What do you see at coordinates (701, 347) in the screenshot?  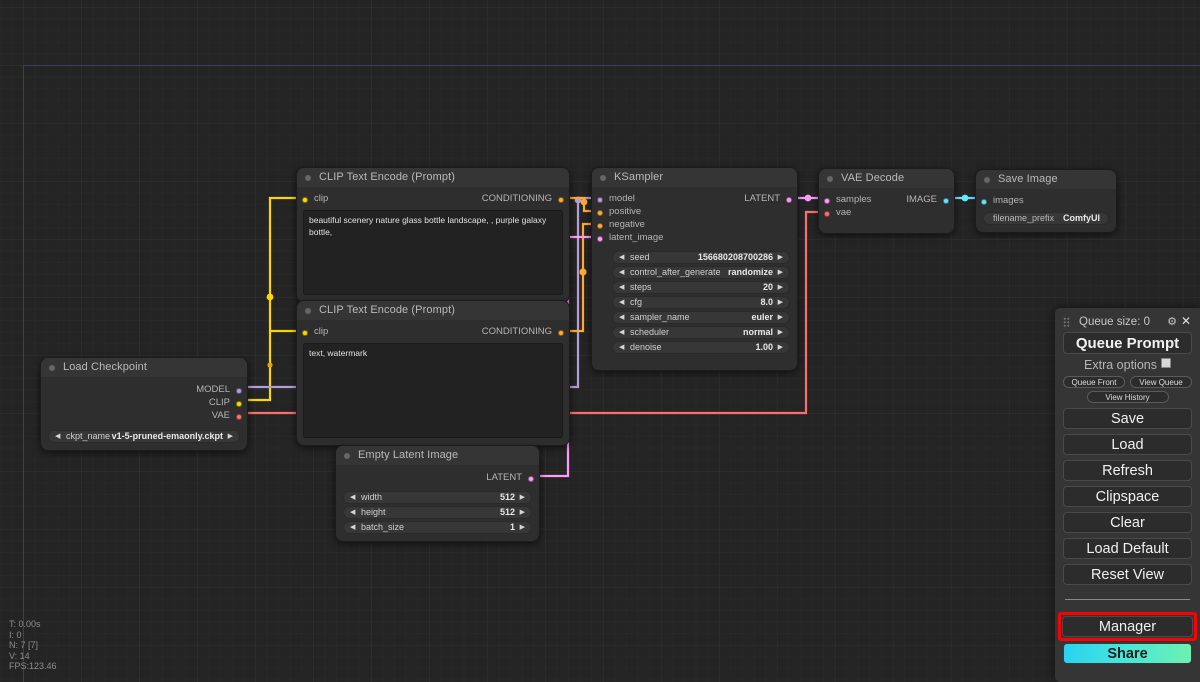 I see `widget-denoise: ◀ denoise 1.00 ▶` at bounding box center [701, 347].